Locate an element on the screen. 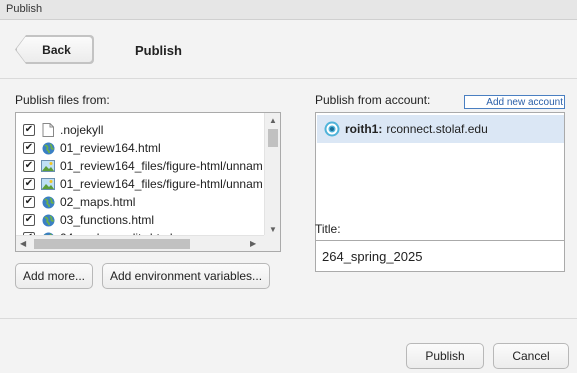 The width and height of the screenshot is (577, 373). blank-file-icon is located at coordinates (48, 130).